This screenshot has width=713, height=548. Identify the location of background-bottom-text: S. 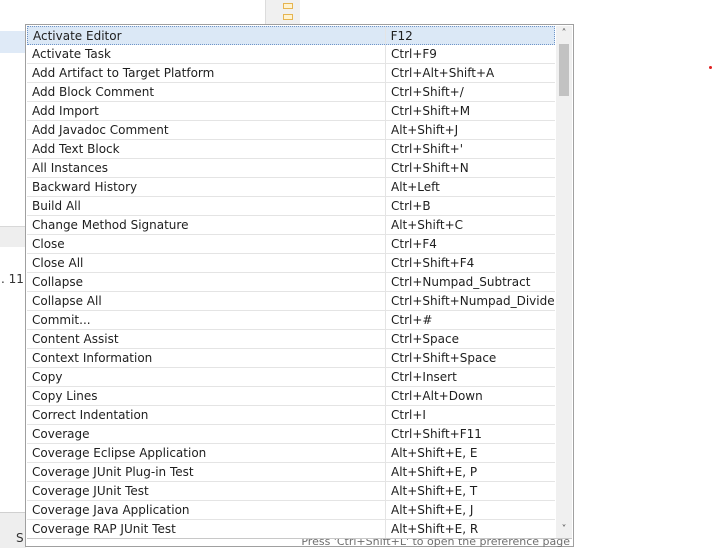
(20, 538).